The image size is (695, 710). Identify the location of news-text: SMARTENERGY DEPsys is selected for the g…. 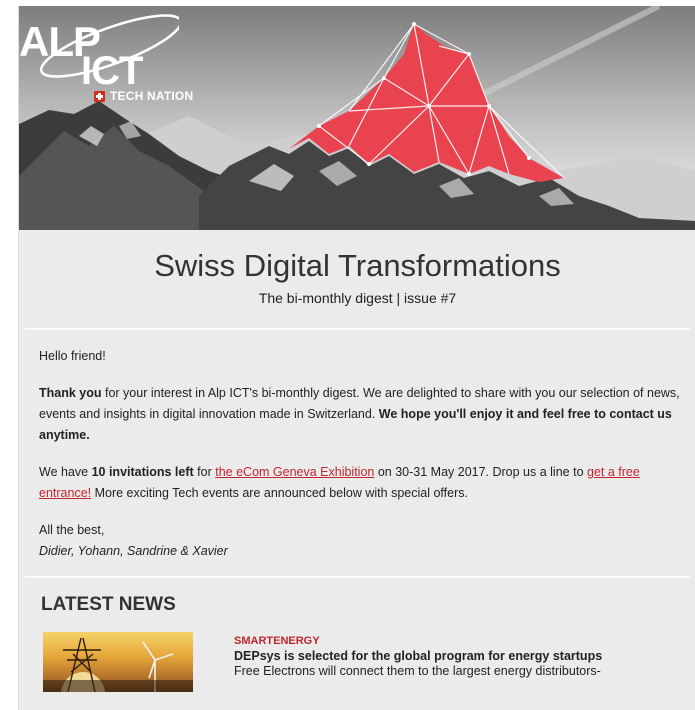
(454, 662).